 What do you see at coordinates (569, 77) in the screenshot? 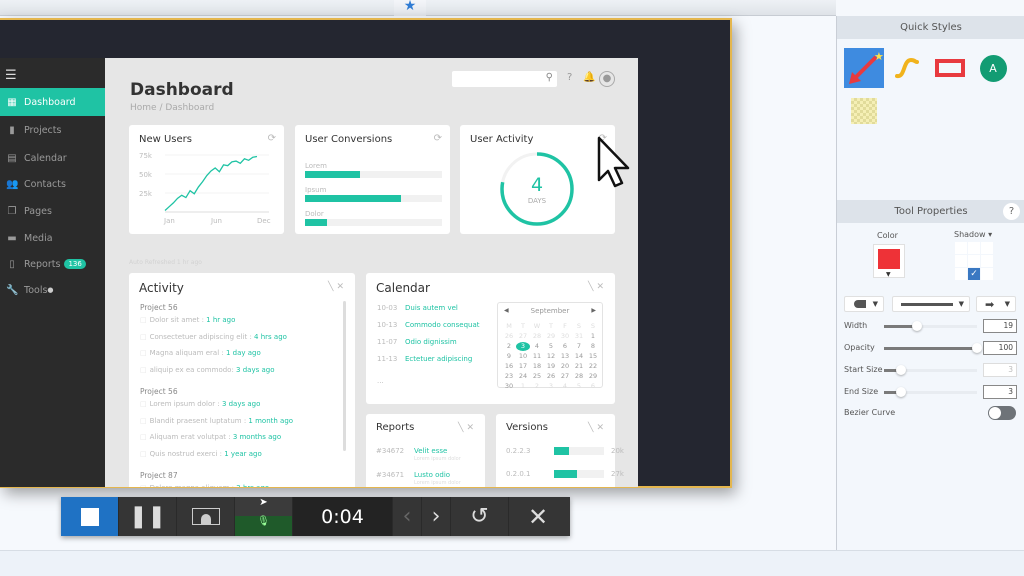
I see `help-icon: ?` at bounding box center [569, 77].